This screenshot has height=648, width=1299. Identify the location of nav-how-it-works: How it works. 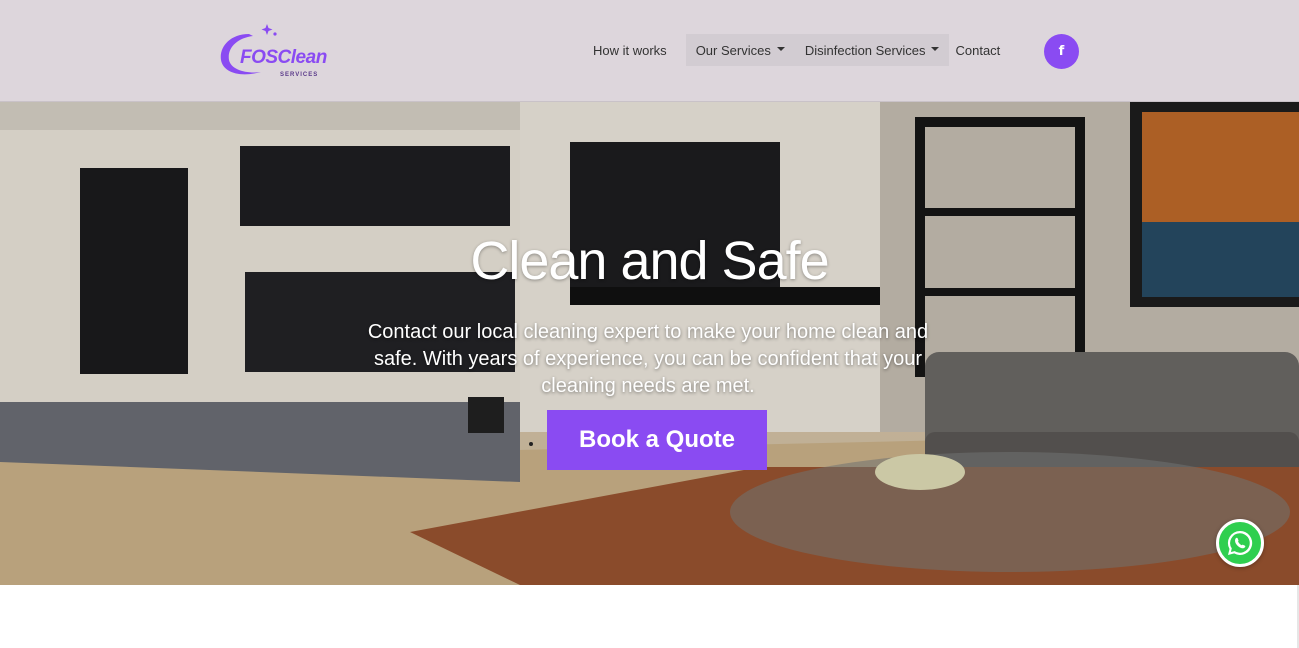
(630, 50).